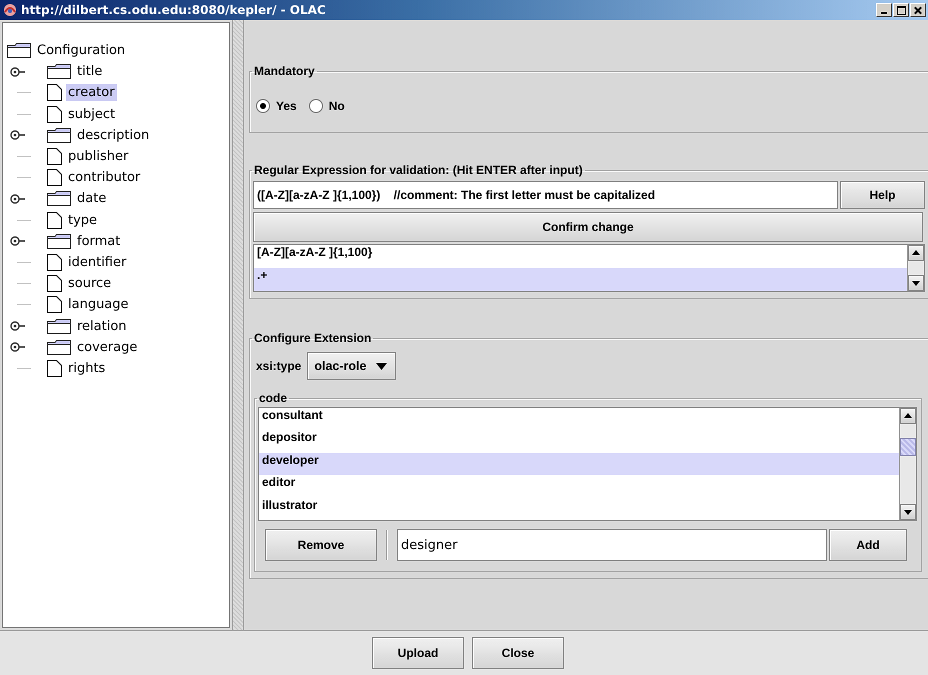  What do you see at coordinates (83, 220) in the screenshot?
I see `tree-item: type` at bounding box center [83, 220].